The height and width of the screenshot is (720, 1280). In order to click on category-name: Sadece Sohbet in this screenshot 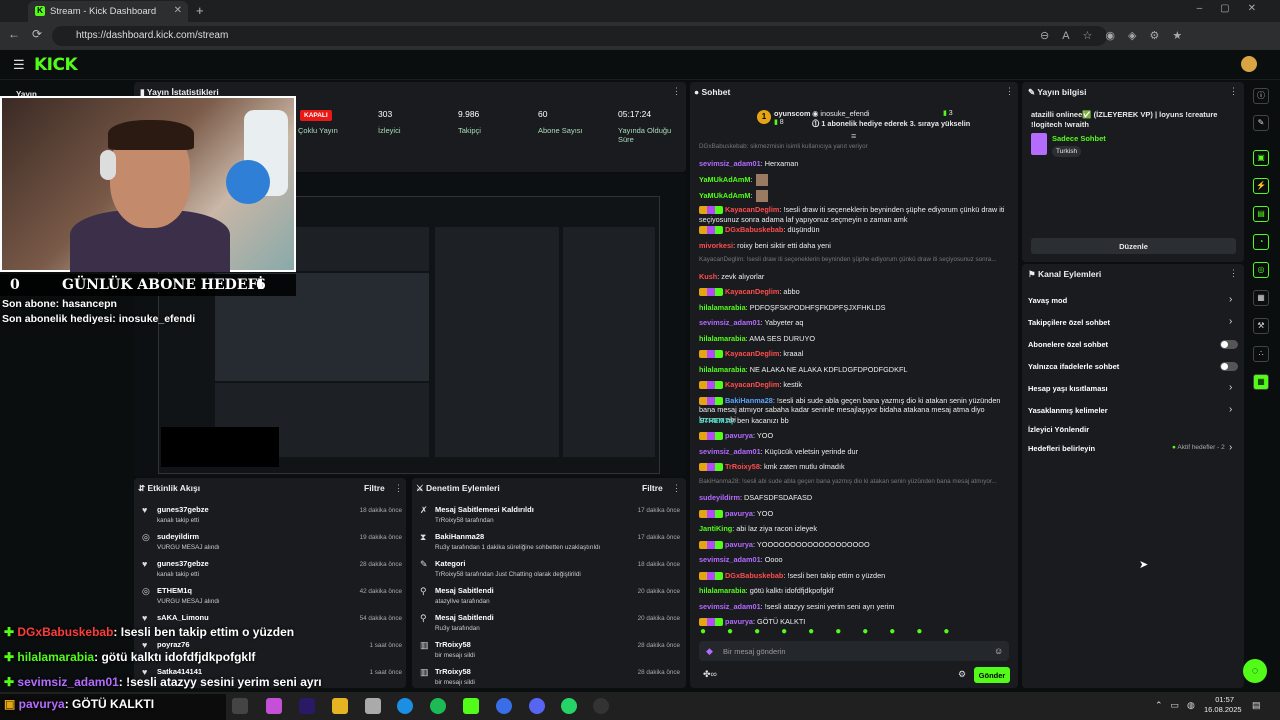, I will do `click(1079, 138)`.